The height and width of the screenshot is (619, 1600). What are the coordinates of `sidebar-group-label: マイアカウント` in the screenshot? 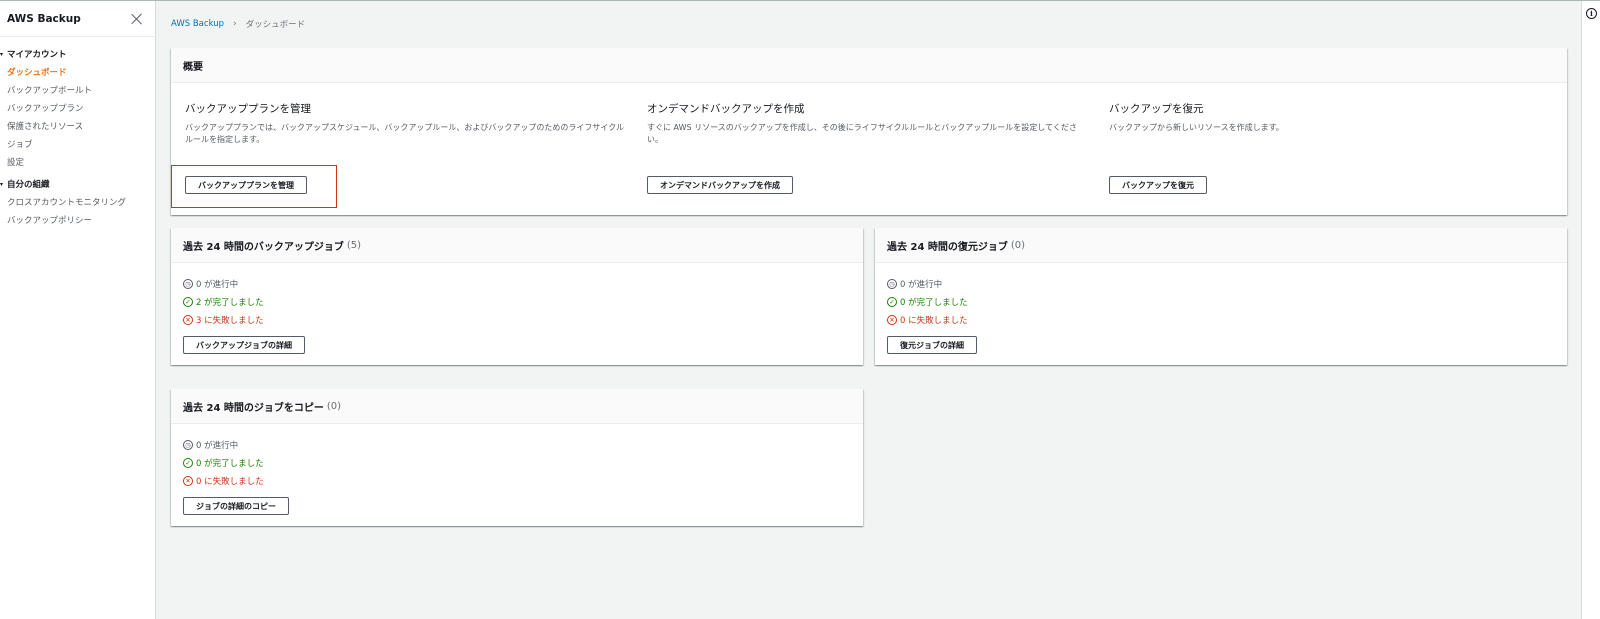 It's located at (37, 55).